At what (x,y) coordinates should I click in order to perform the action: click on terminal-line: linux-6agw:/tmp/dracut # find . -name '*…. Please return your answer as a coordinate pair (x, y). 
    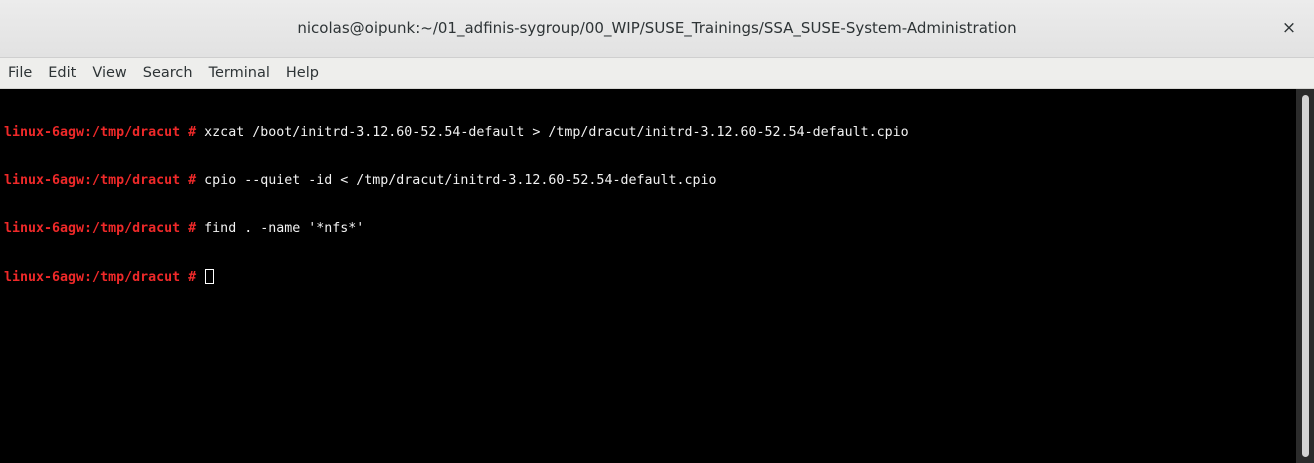
    Looking at the image, I should click on (650, 229).